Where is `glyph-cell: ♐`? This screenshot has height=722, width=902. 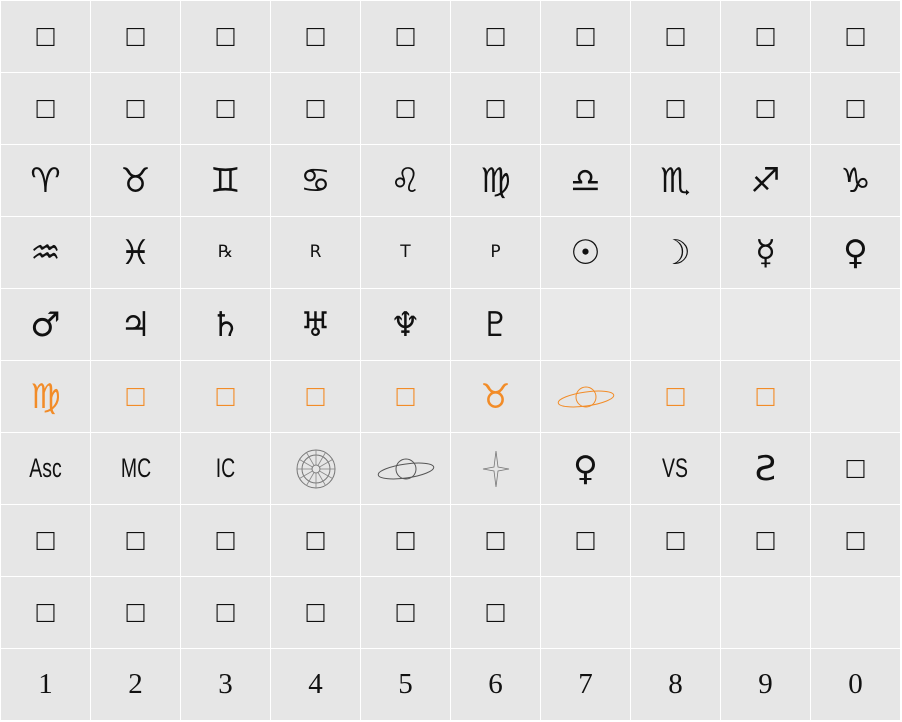 glyph-cell: ♐ is located at coordinates (765, 180).